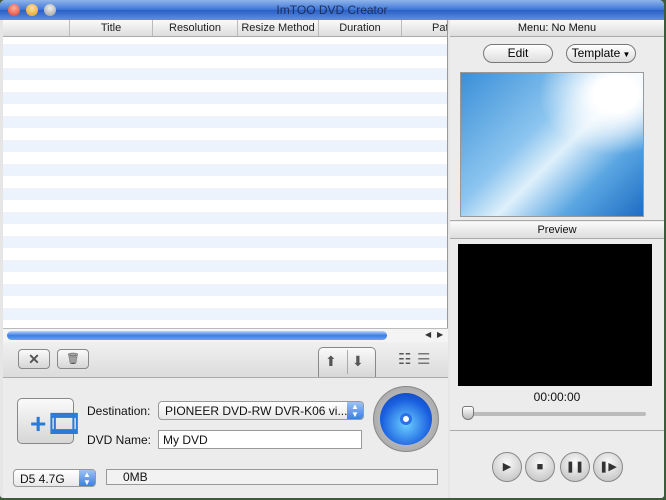  Describe the element at coordinates (554, 413) in the screenshot. I see `preview-seek-slider` at that location.